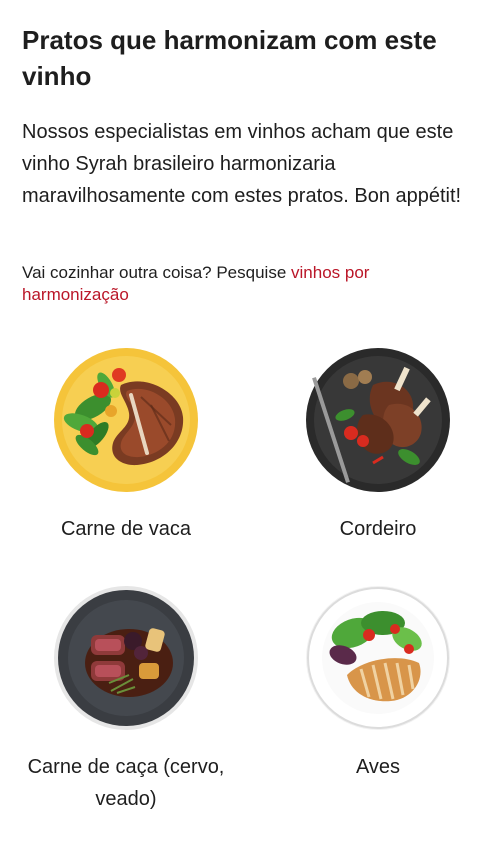 The width and height of the screenshot is (500, 841). Describe the element at coordinates (126, 529) in the screenshot. I see `dish-label-beef: Carne de vaca` at that location.